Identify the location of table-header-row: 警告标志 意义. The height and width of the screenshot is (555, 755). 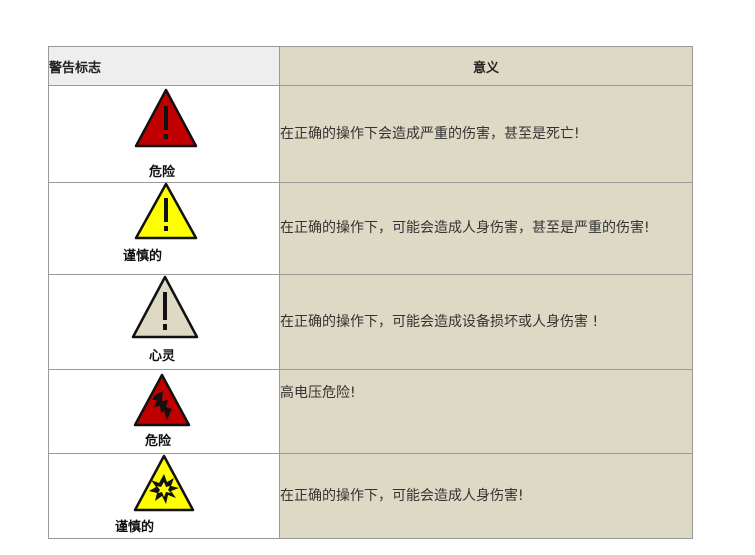
(370, 66).